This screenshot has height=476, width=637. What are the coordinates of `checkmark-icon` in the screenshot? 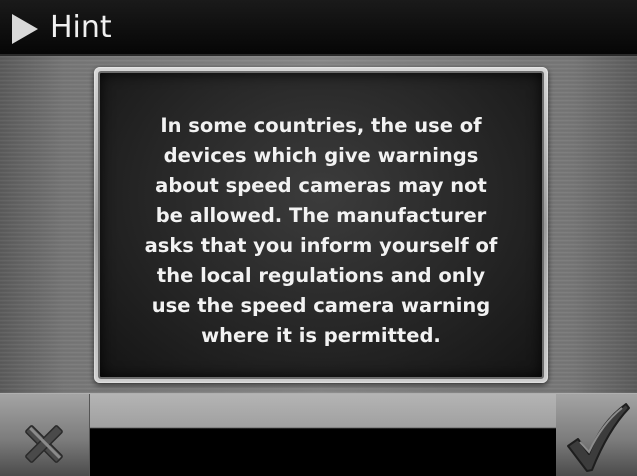 It's located at (598, 437).